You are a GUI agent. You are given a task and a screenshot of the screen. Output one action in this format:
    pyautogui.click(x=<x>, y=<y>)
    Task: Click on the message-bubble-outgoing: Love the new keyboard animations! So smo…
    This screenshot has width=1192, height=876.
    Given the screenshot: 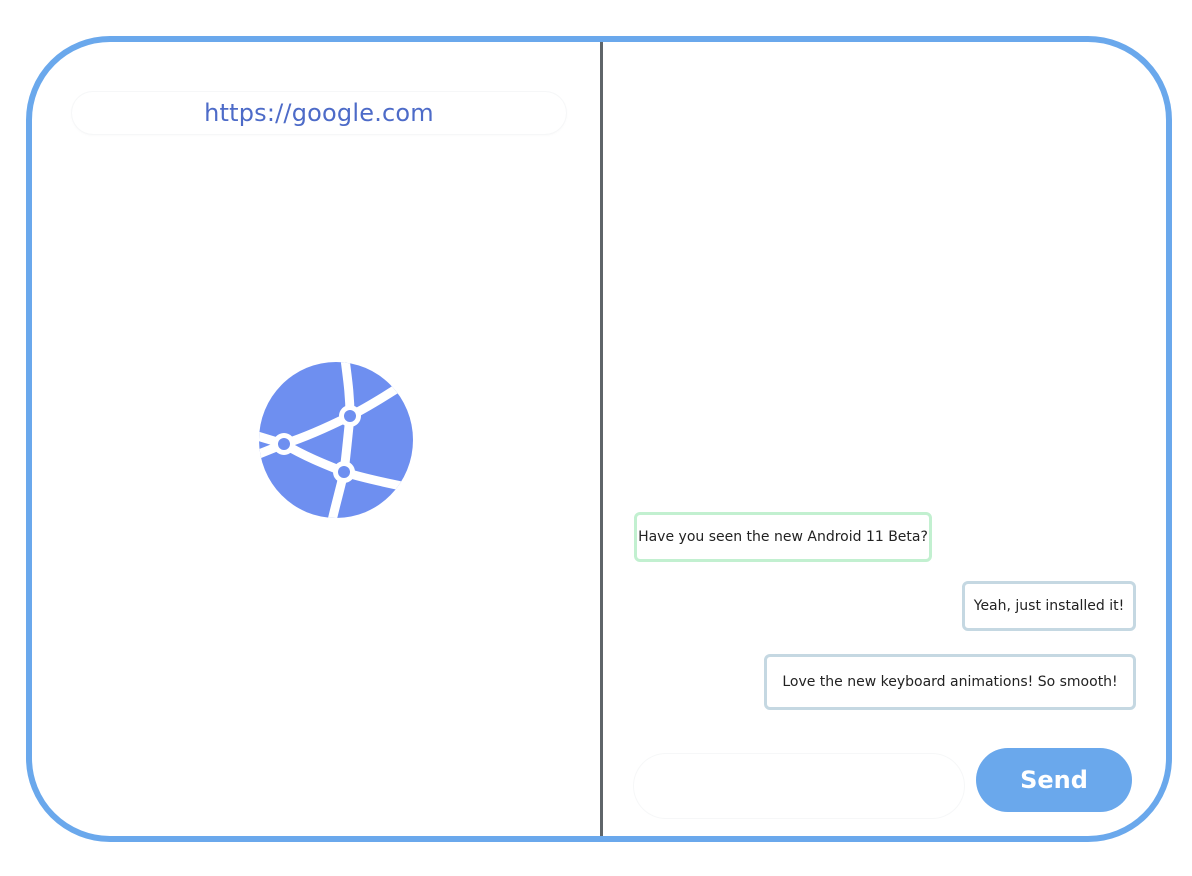 What is the action you would take?
    pyautogui.click(x=950, y=682)
    